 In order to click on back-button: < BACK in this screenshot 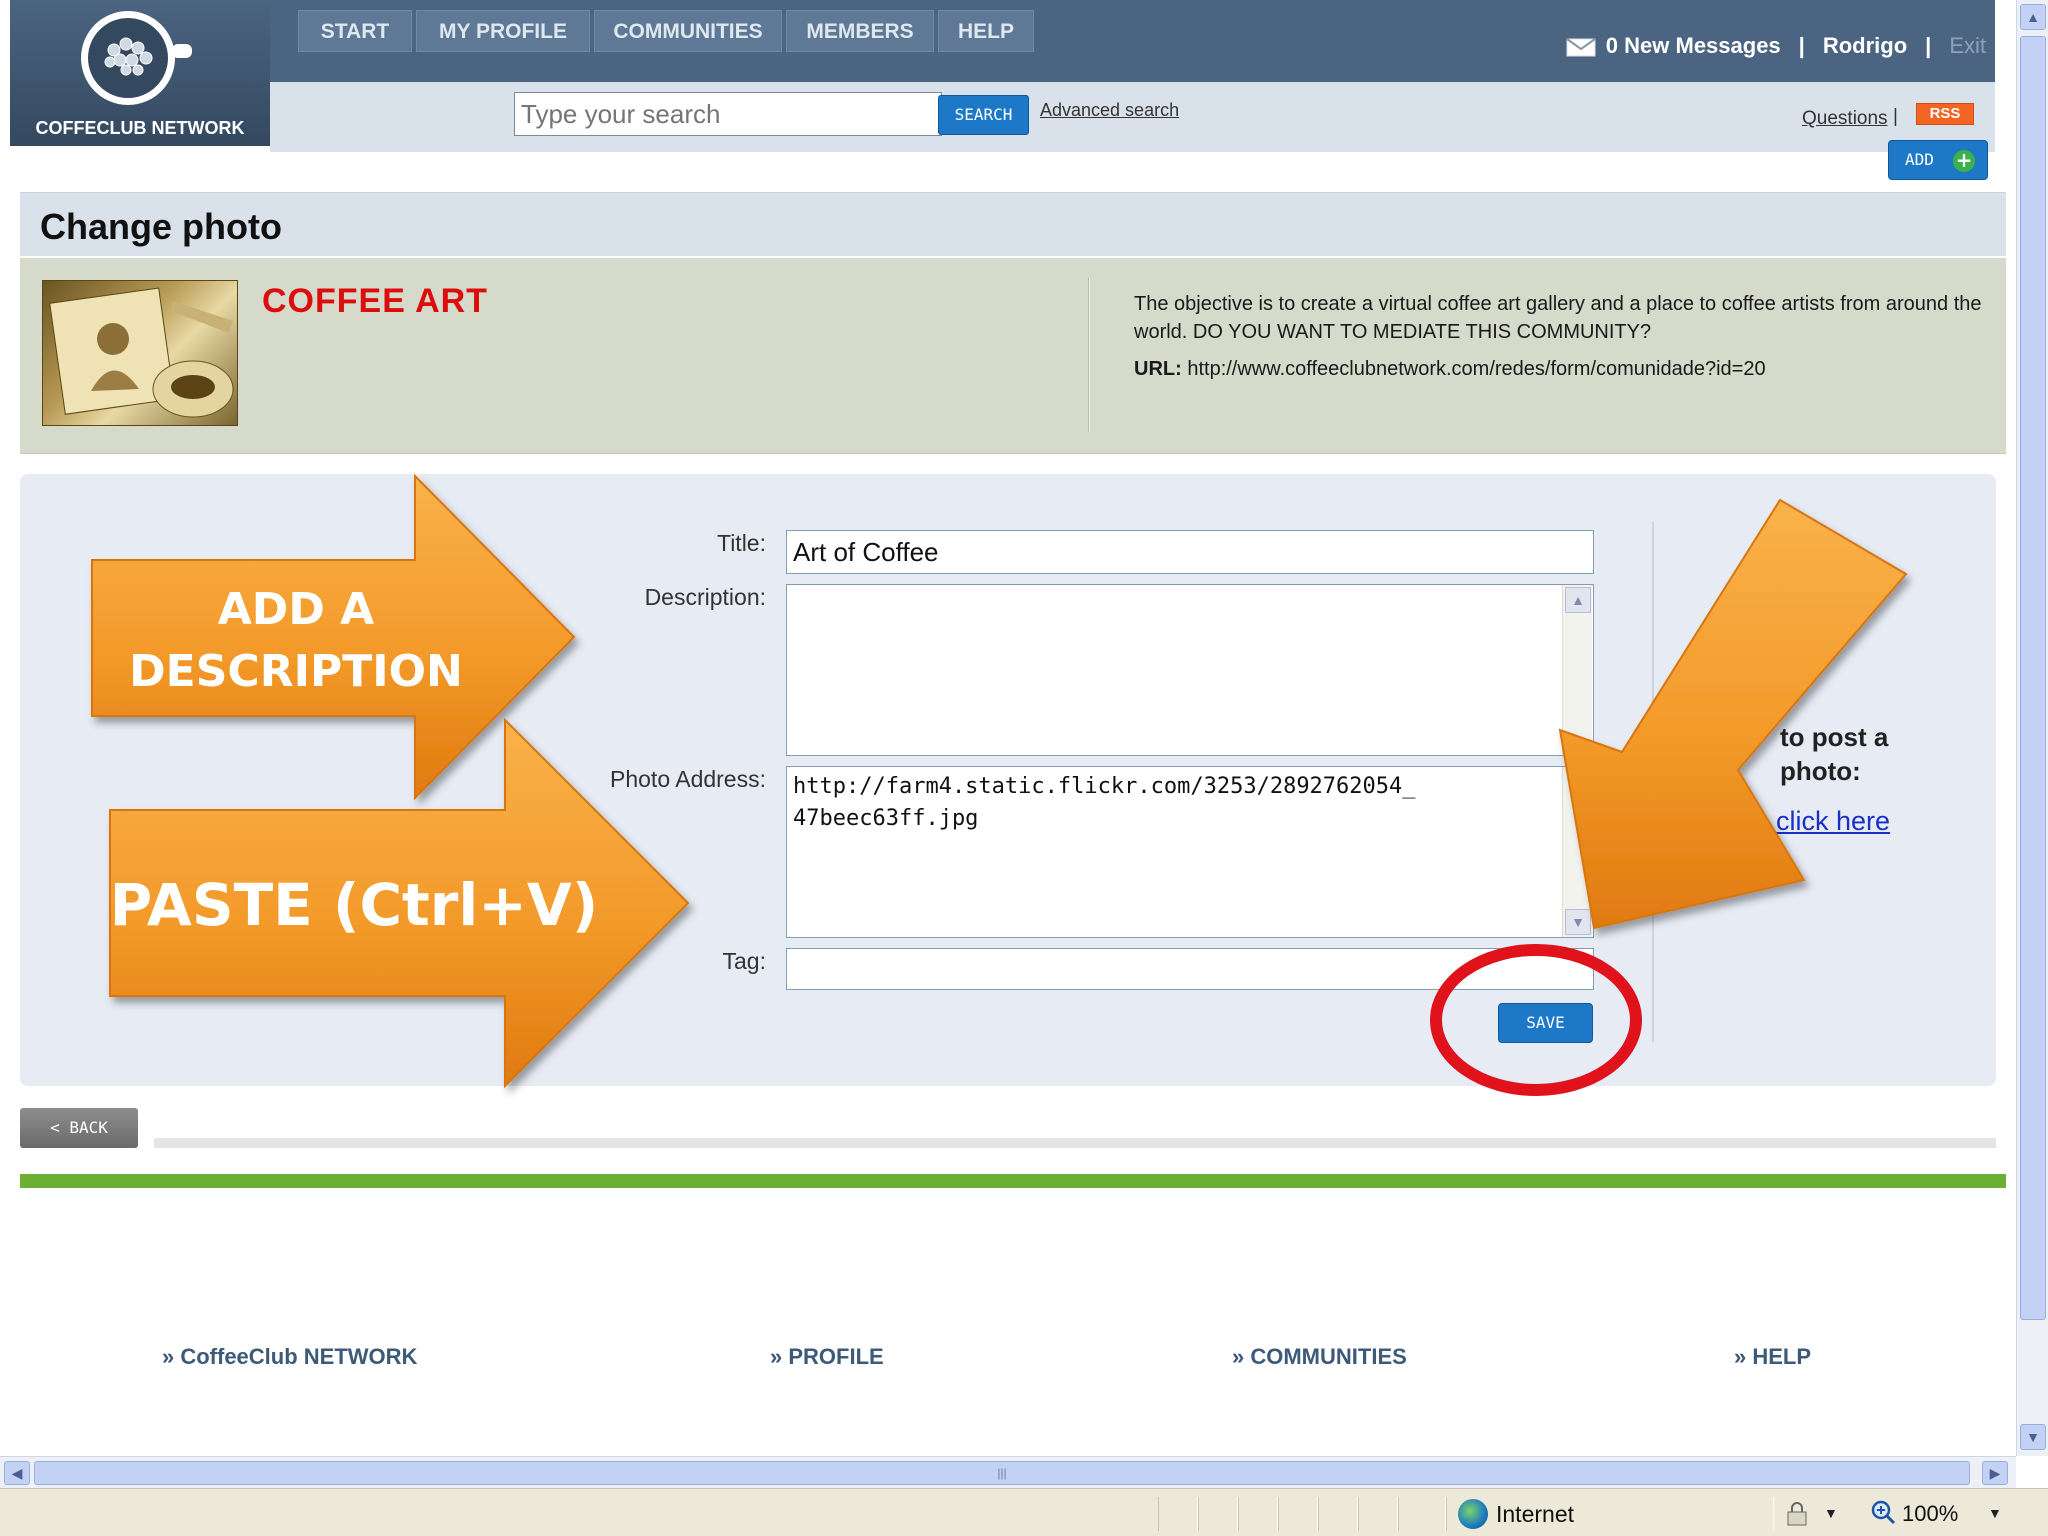, I will do `click(79, 1128)`.